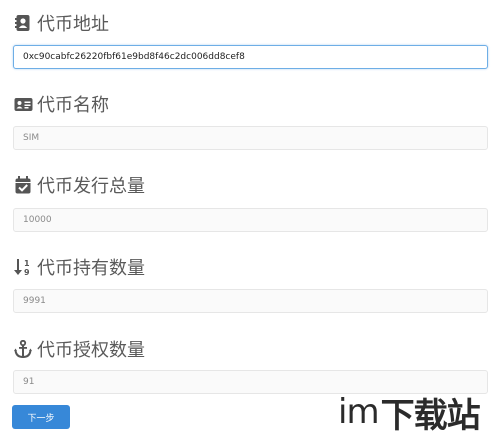 Image resolution: width=499 pixels, height=438 pixels. Describe the element at coordinates (73, 24) in the screenshot. I see `section-title: 代币地址` at that location.